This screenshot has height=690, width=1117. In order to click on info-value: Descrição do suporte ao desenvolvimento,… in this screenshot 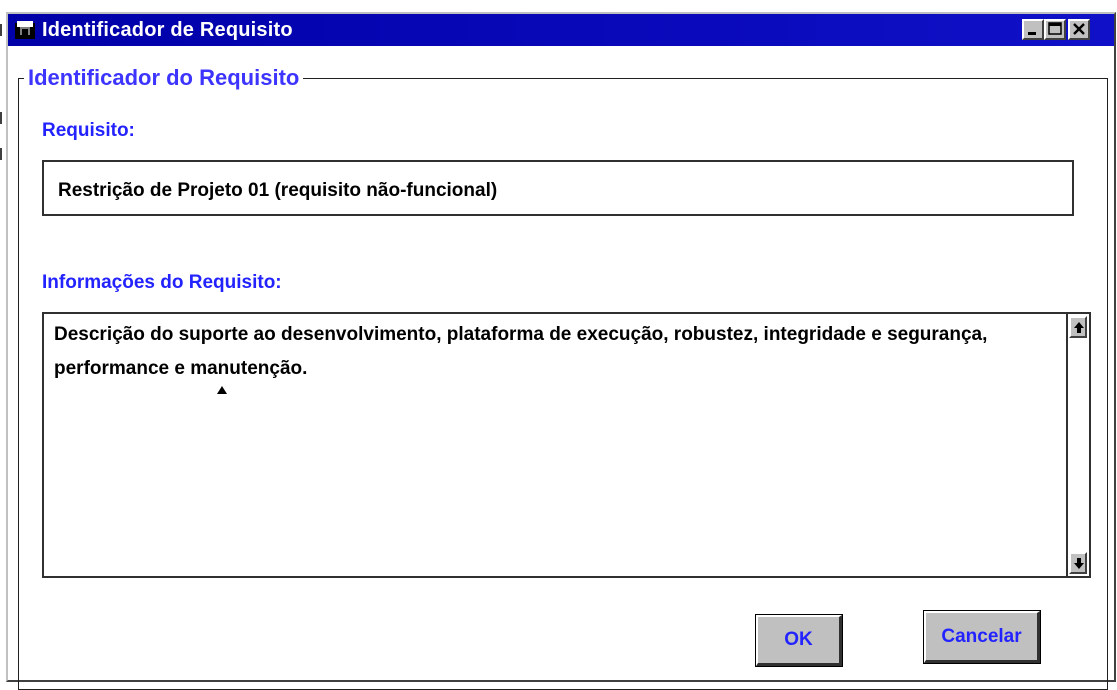, I will do `click(521, 351)`.